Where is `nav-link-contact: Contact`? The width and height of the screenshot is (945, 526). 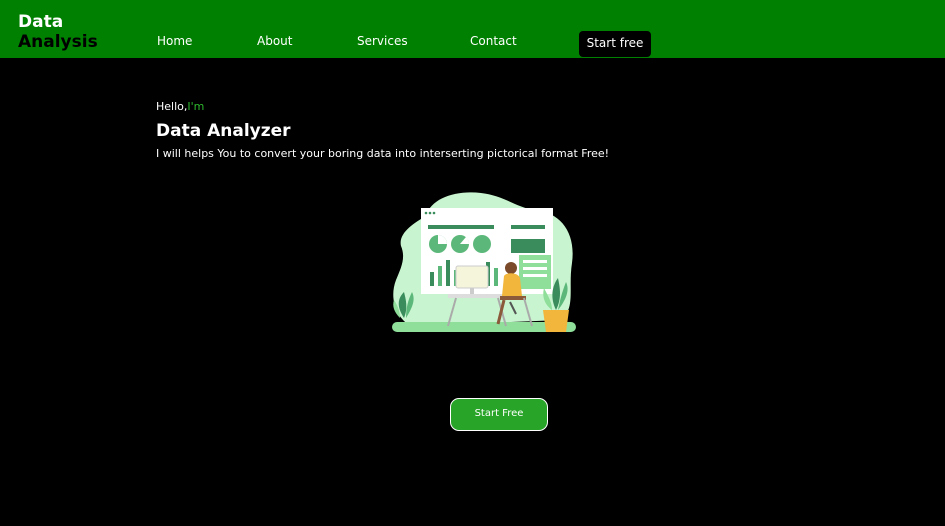
nav-link-contact: Contact is located at coordinates (493, 41).